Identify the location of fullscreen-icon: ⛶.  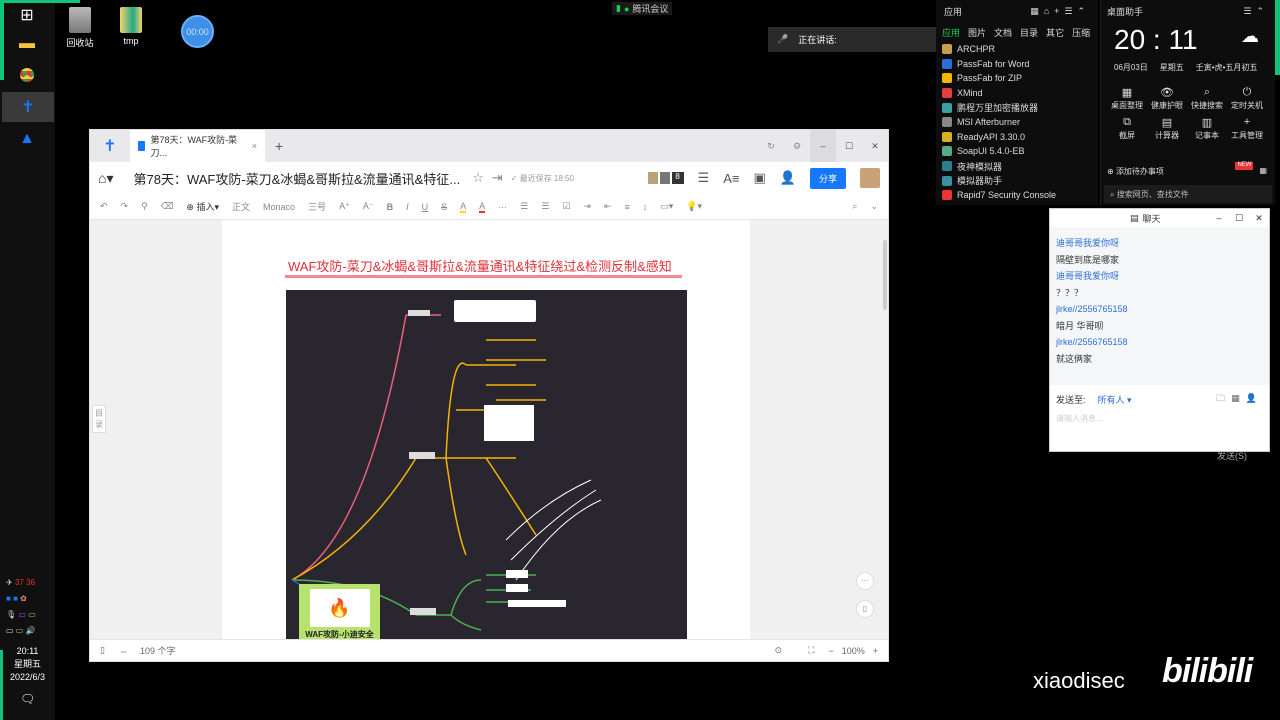
(811, 650).